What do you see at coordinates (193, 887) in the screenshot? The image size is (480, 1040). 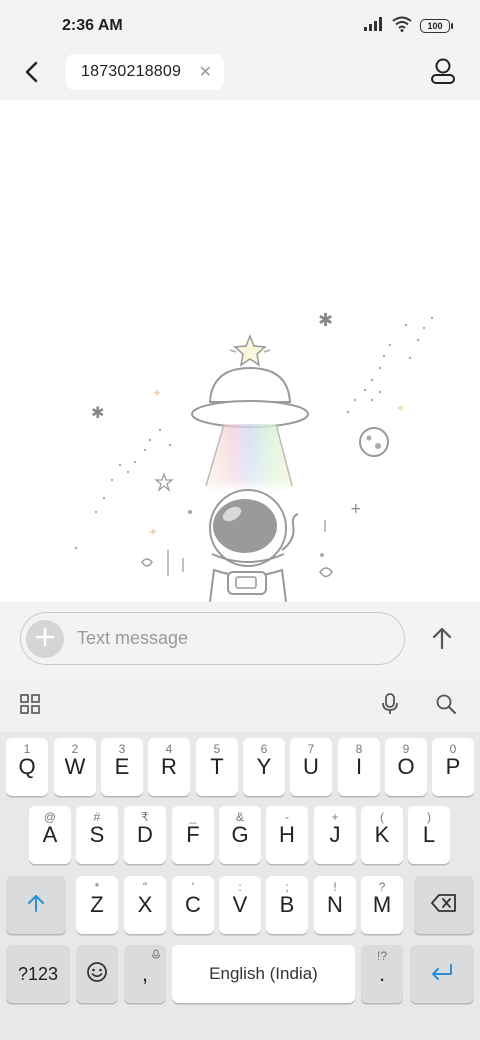 I see `key-hint: '` at bounding box center [193, 887].